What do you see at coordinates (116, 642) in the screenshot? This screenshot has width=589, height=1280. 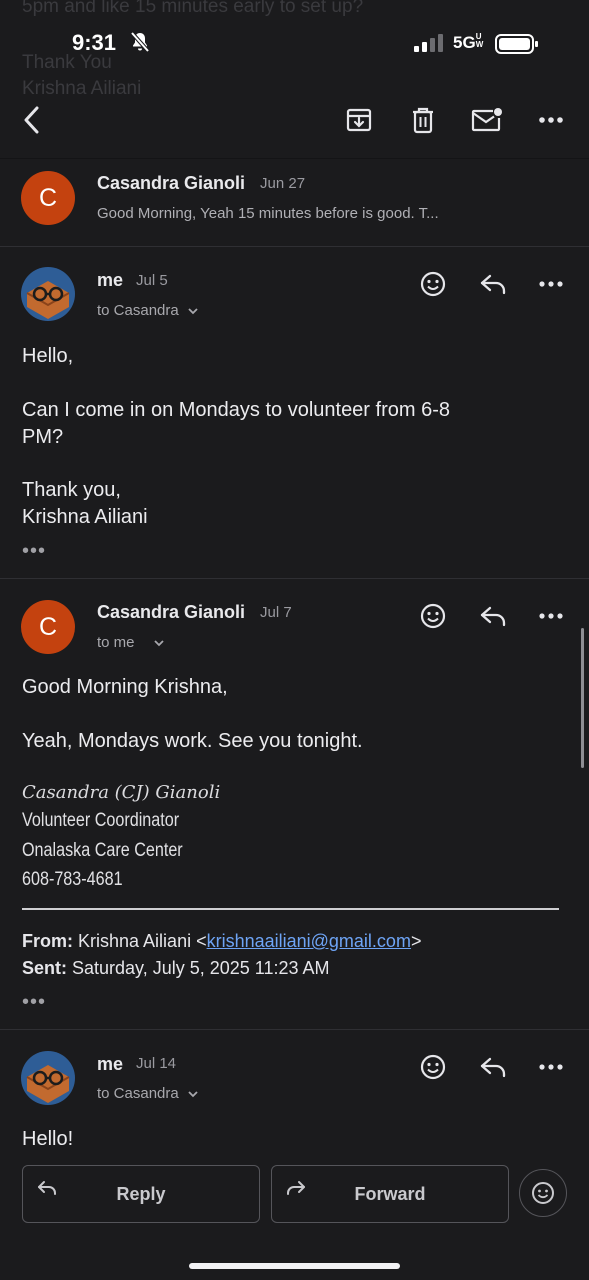 I see `recipient-label: to me` at bounding box center [116, 642].